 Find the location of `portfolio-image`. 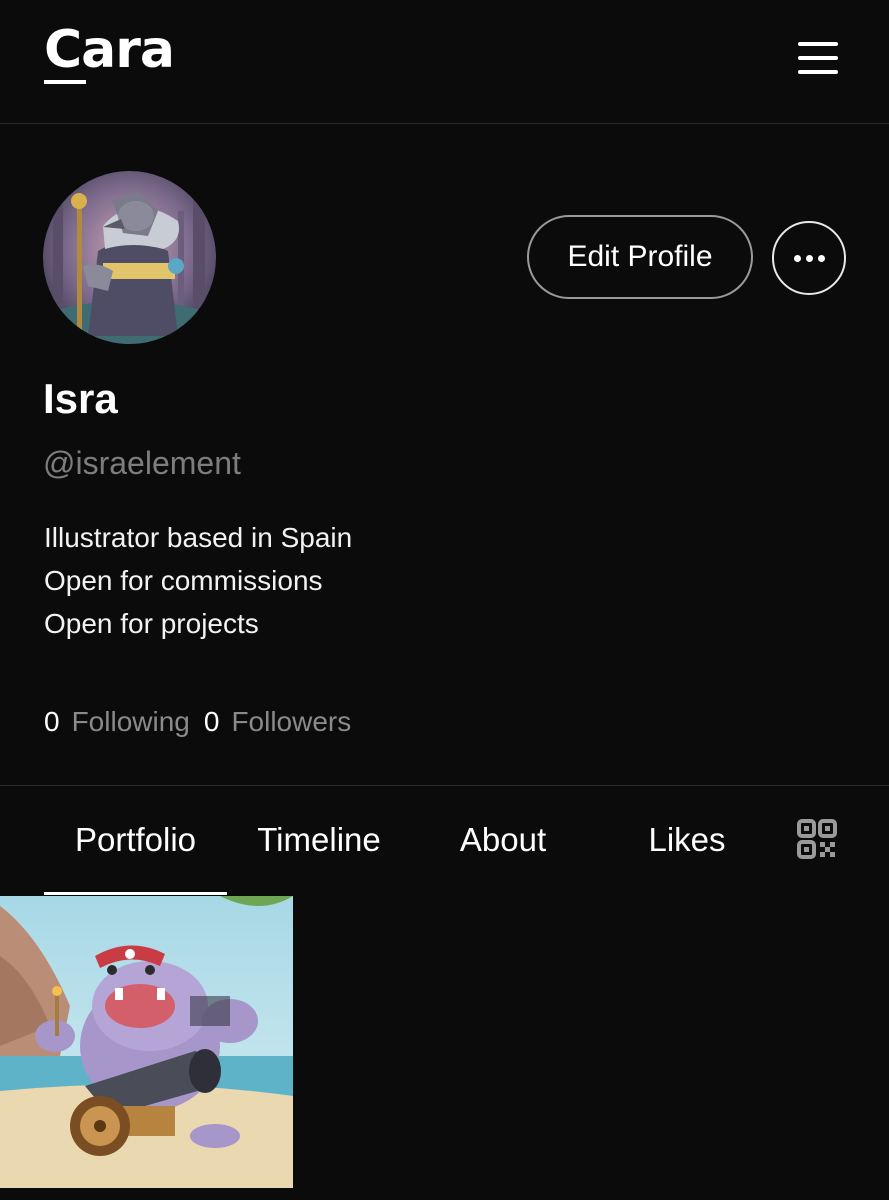

portfolio-image is located at coordinates (146, 1042).